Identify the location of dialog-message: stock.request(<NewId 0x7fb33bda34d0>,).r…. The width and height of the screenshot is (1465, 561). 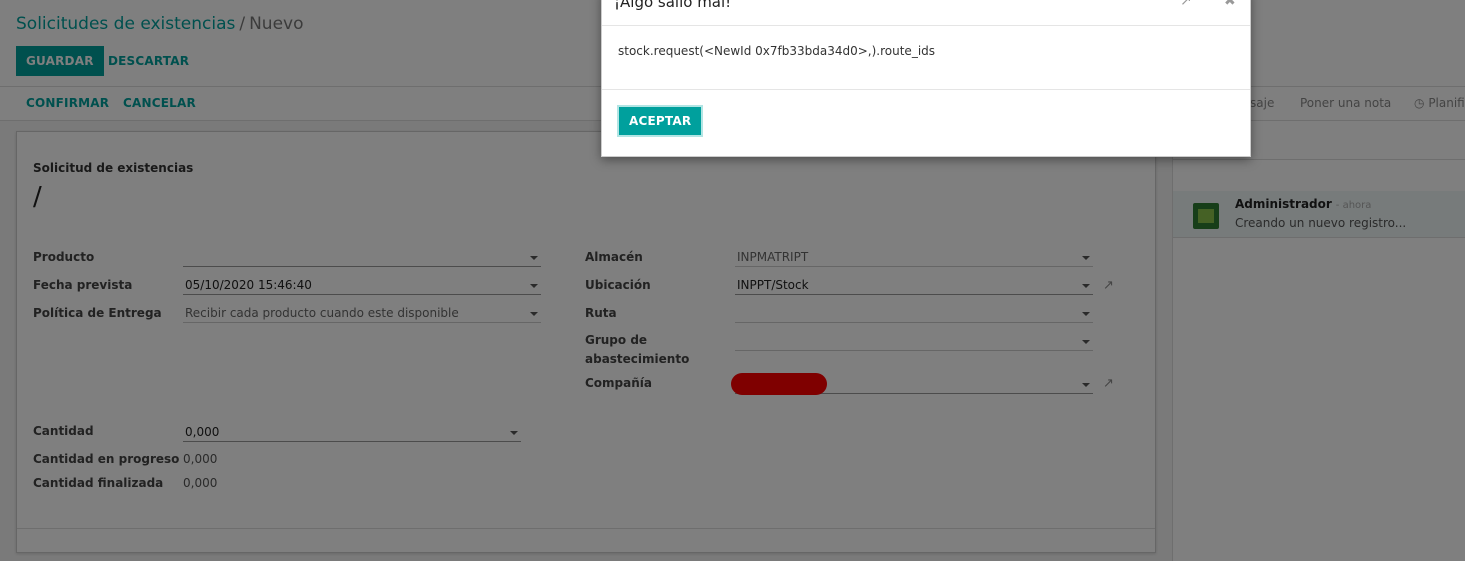
(777, 51).